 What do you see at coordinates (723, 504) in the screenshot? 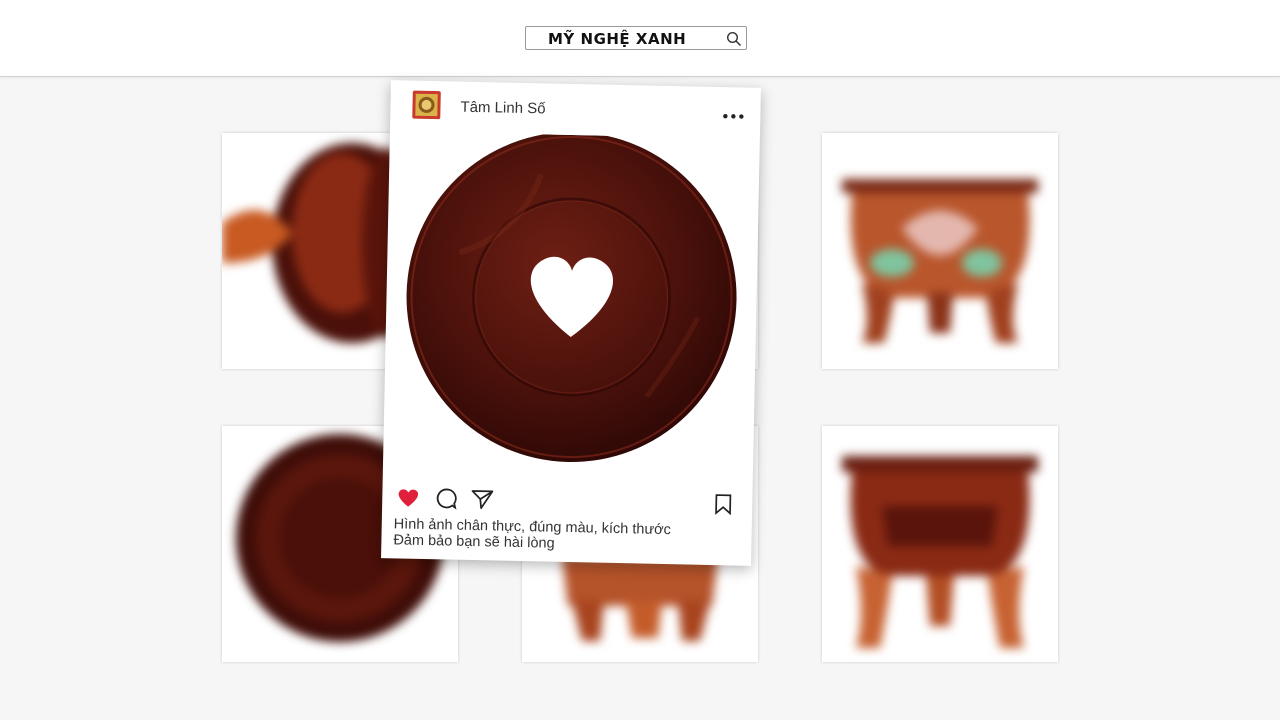
I see `bookmark-icon` at bounding box center [723, 504].